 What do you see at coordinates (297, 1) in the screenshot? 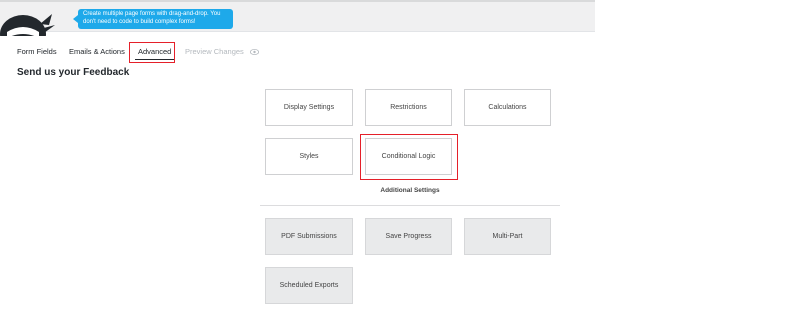
I see `top-edge-divider` at bounding box center [297, 1].